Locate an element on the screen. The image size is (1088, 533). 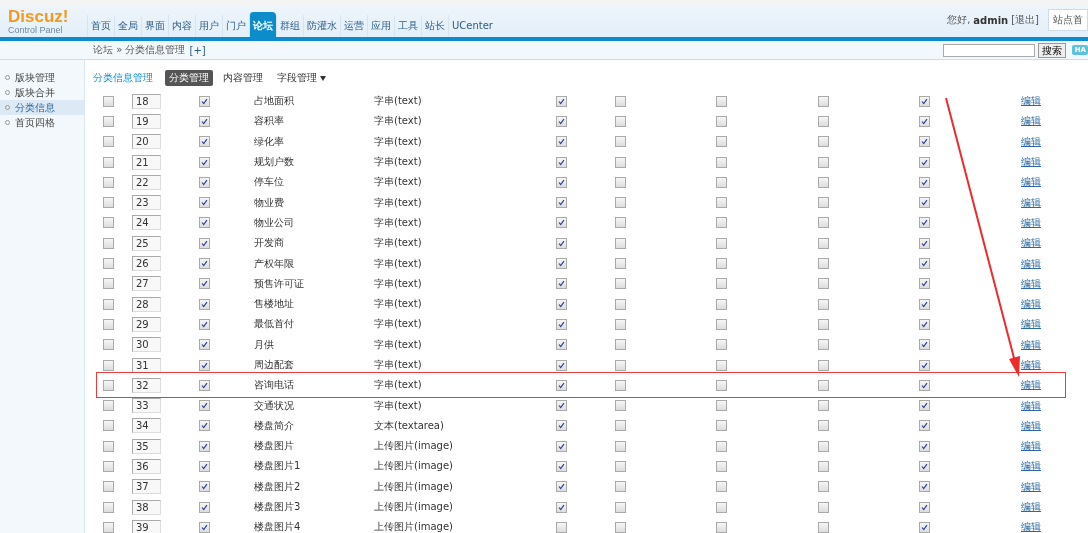
order-field: 26 is located at coordinates (146, 263).